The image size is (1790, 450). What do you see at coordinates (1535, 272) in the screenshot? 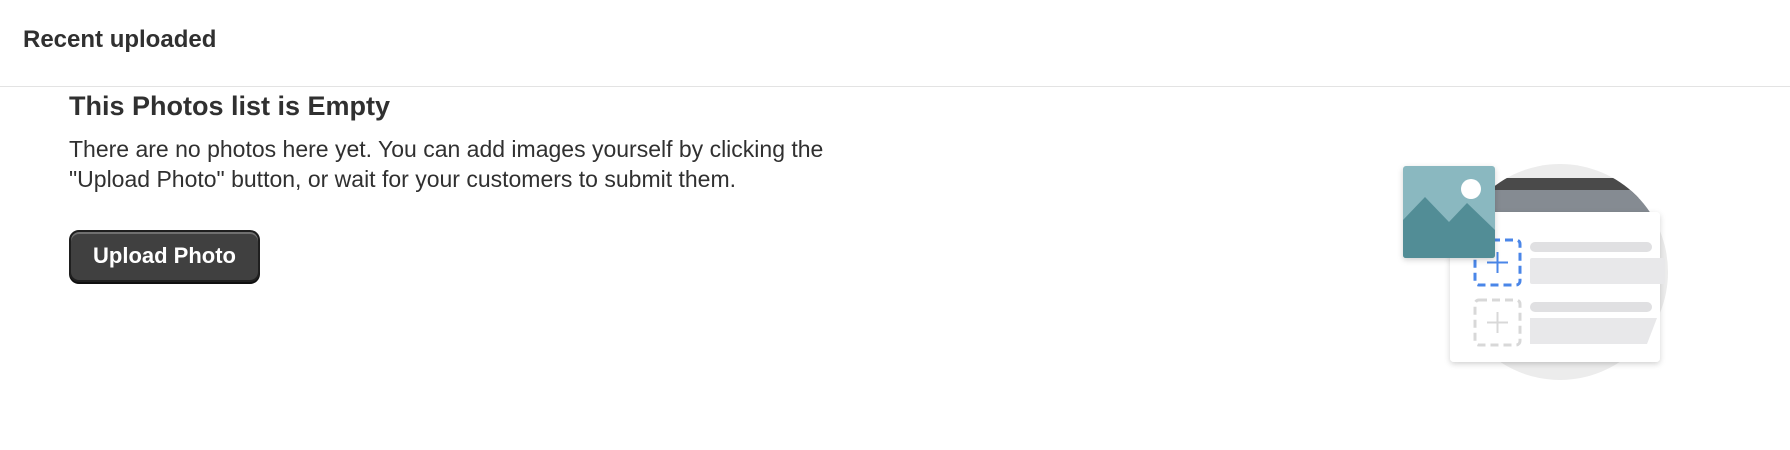
I see `photo-upload-illustration-icon` at bounding box center [1535, 272].